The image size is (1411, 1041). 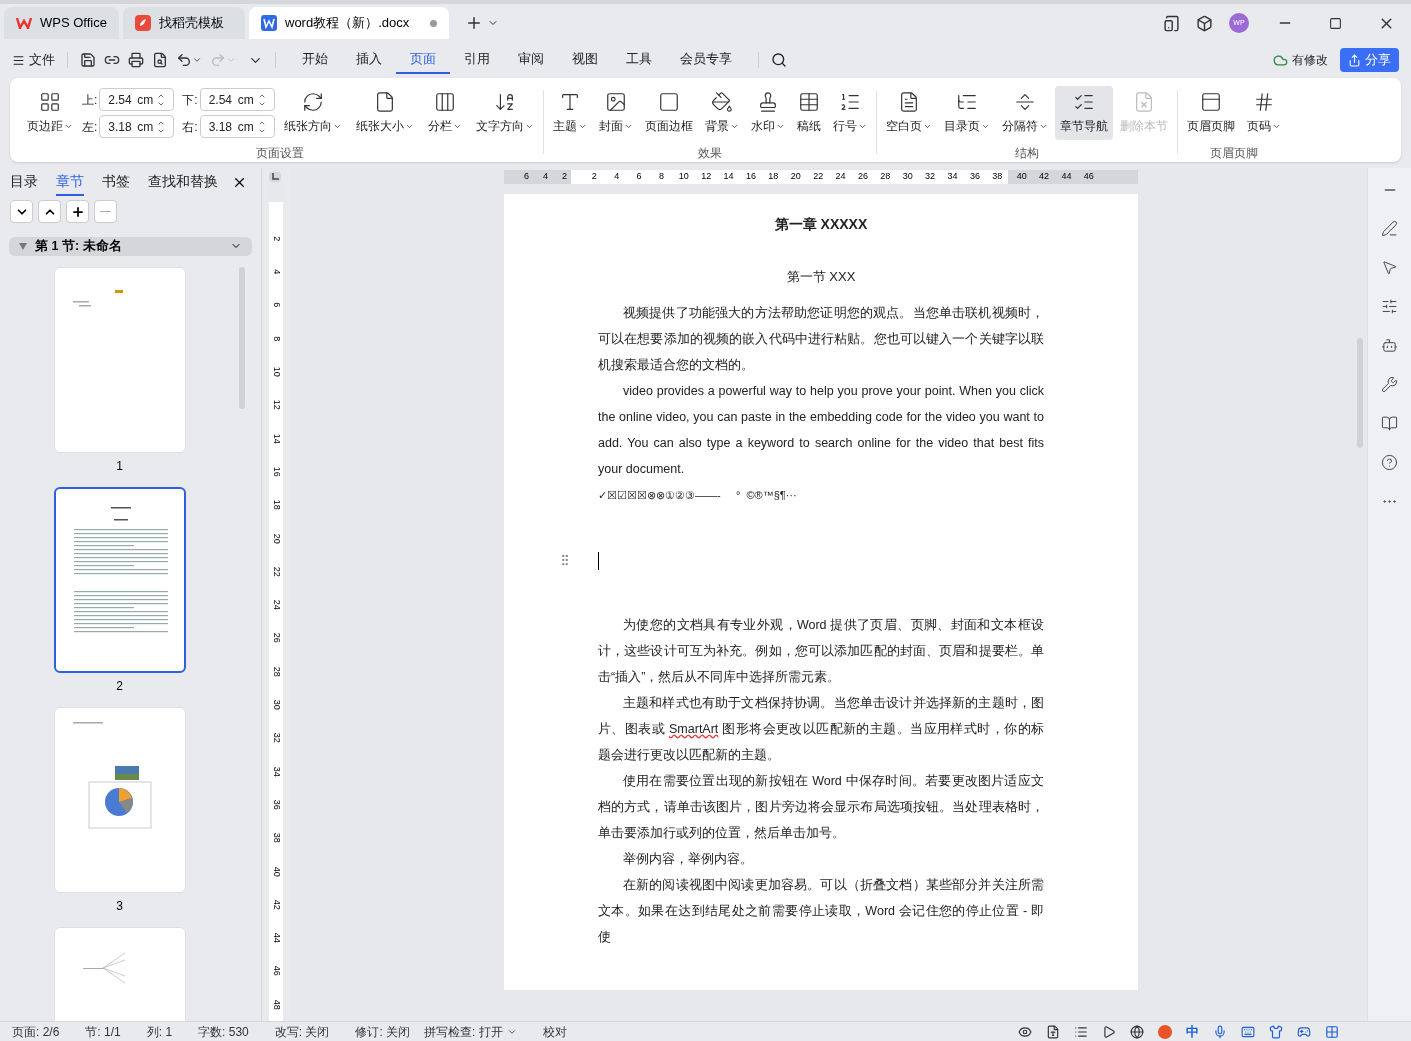 What do you see at coordinates (1025, 1031) in the screenshot?
I see `eye-icon` at bounding box center [1025, 1031].